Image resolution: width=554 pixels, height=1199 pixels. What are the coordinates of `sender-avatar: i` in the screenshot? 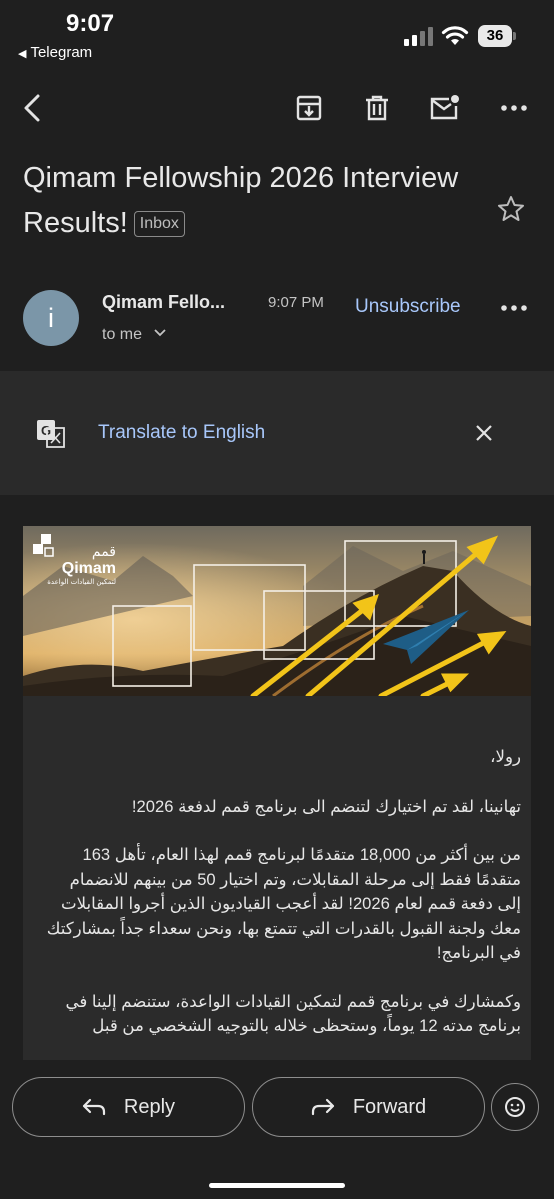 It's located at (51, 318).